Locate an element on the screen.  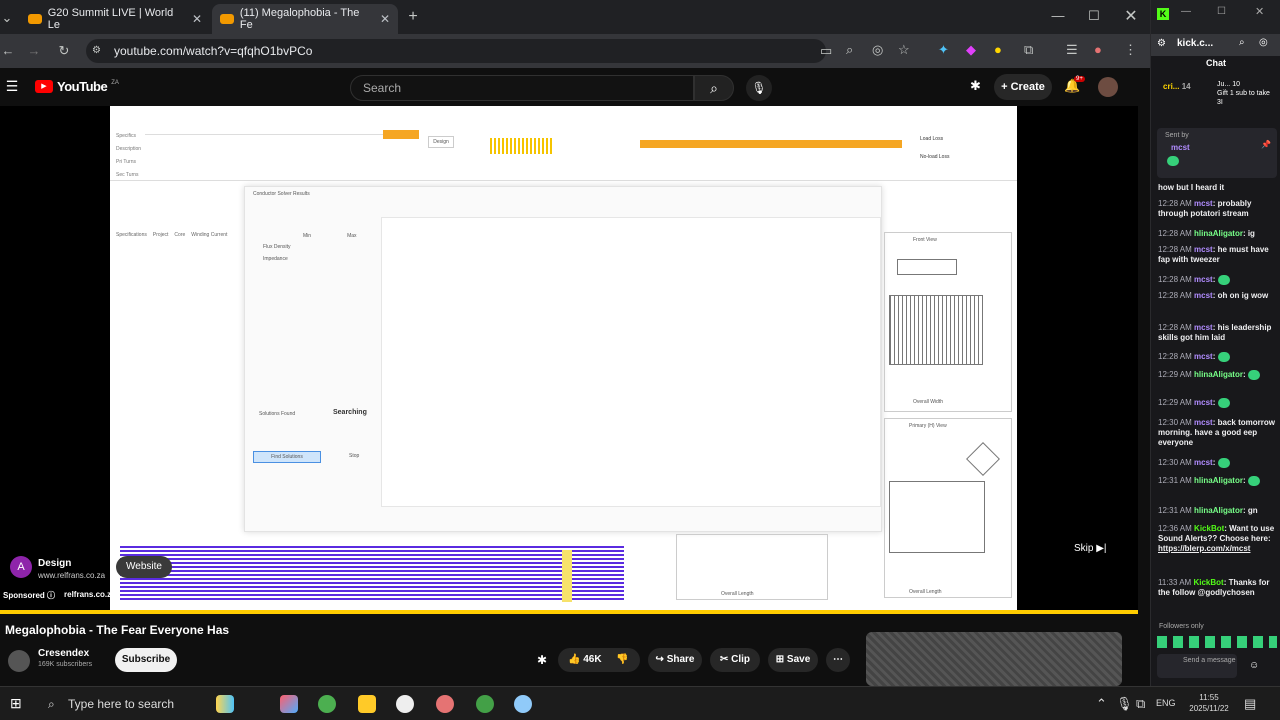
back-icon: ← is located at coordinates (8, 50).